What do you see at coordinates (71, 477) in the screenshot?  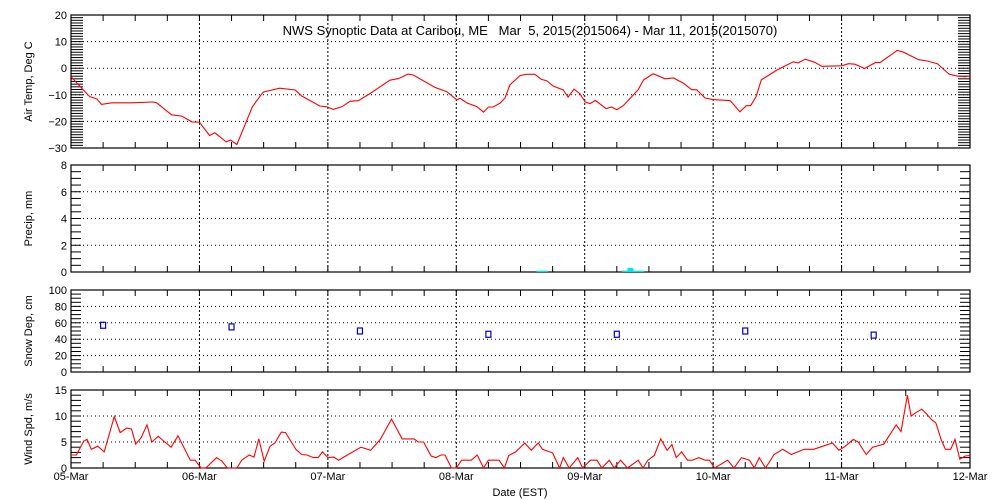 I see `x-tick-label: 05-Mar` at bounding box center [71, 477].